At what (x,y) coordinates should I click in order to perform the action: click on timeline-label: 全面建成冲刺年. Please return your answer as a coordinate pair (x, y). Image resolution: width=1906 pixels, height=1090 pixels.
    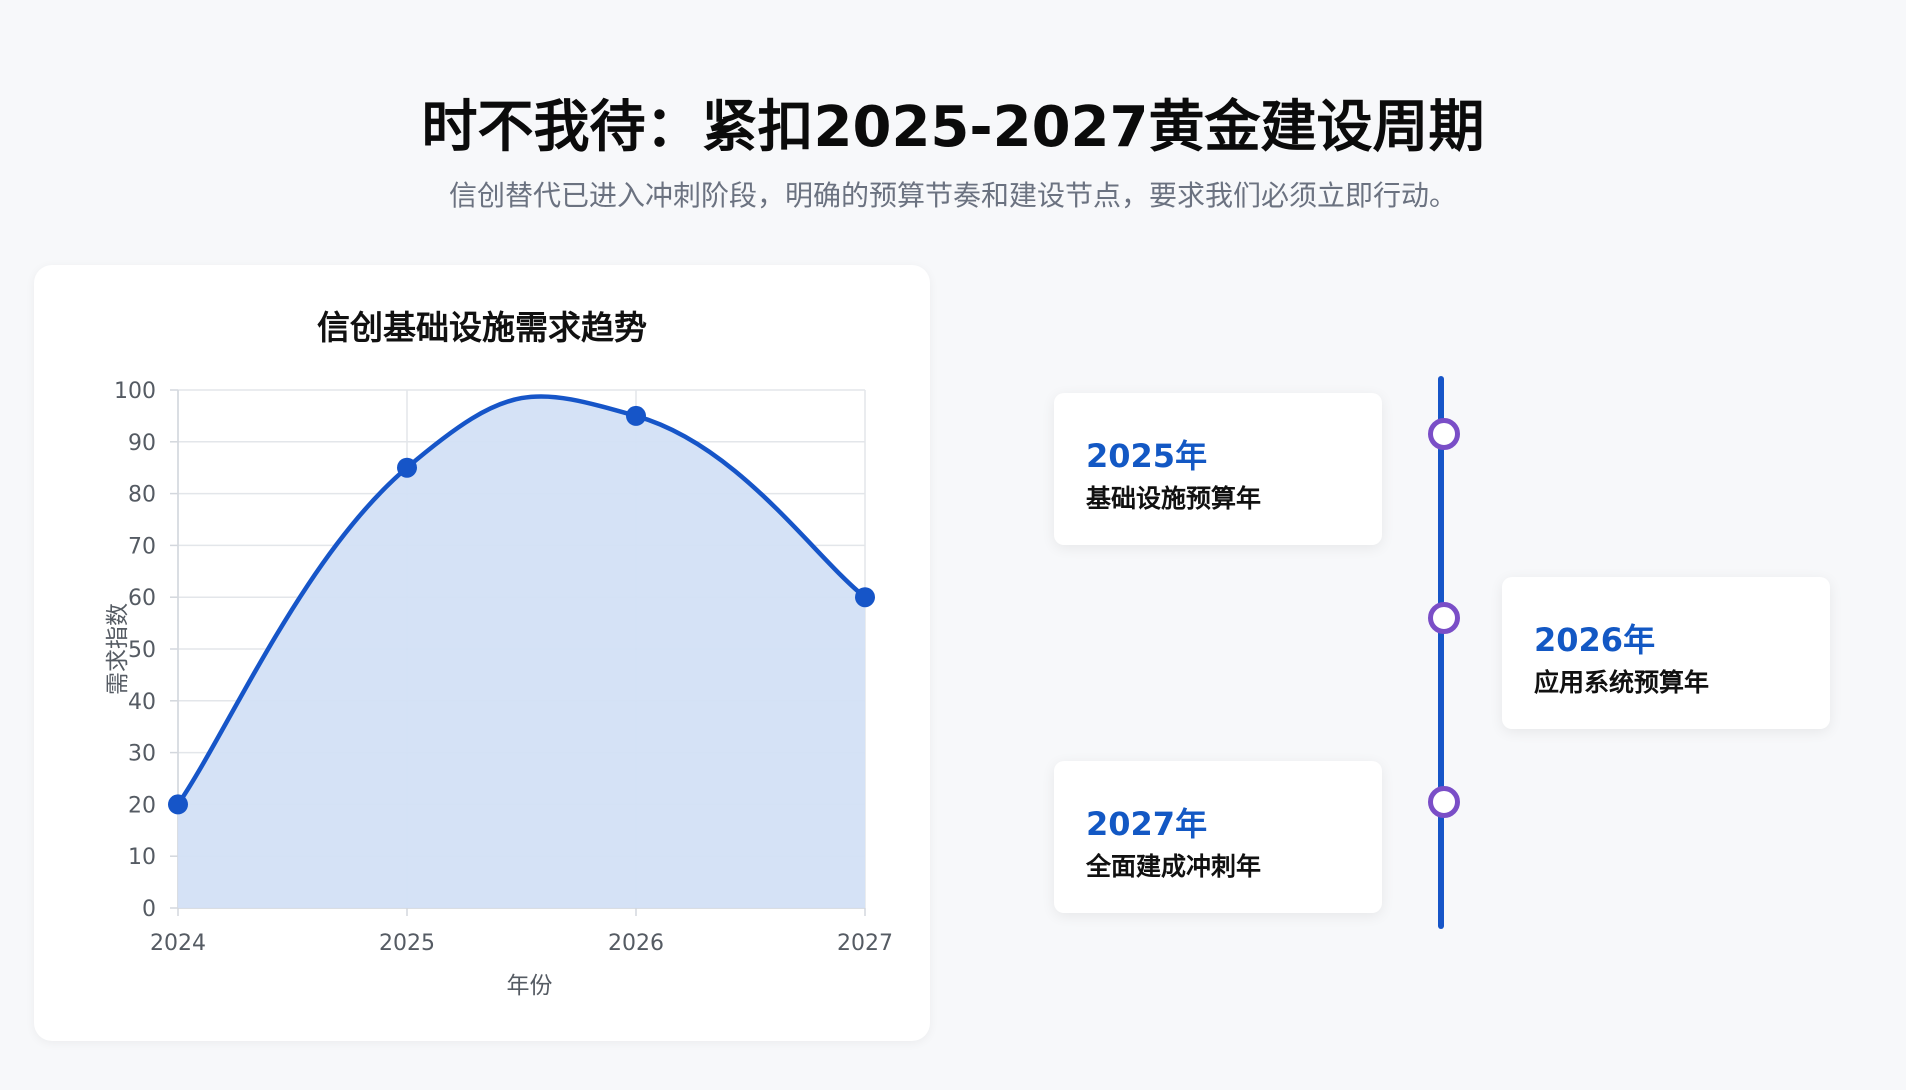
    Looking at the image, I should click on (1174, 866).